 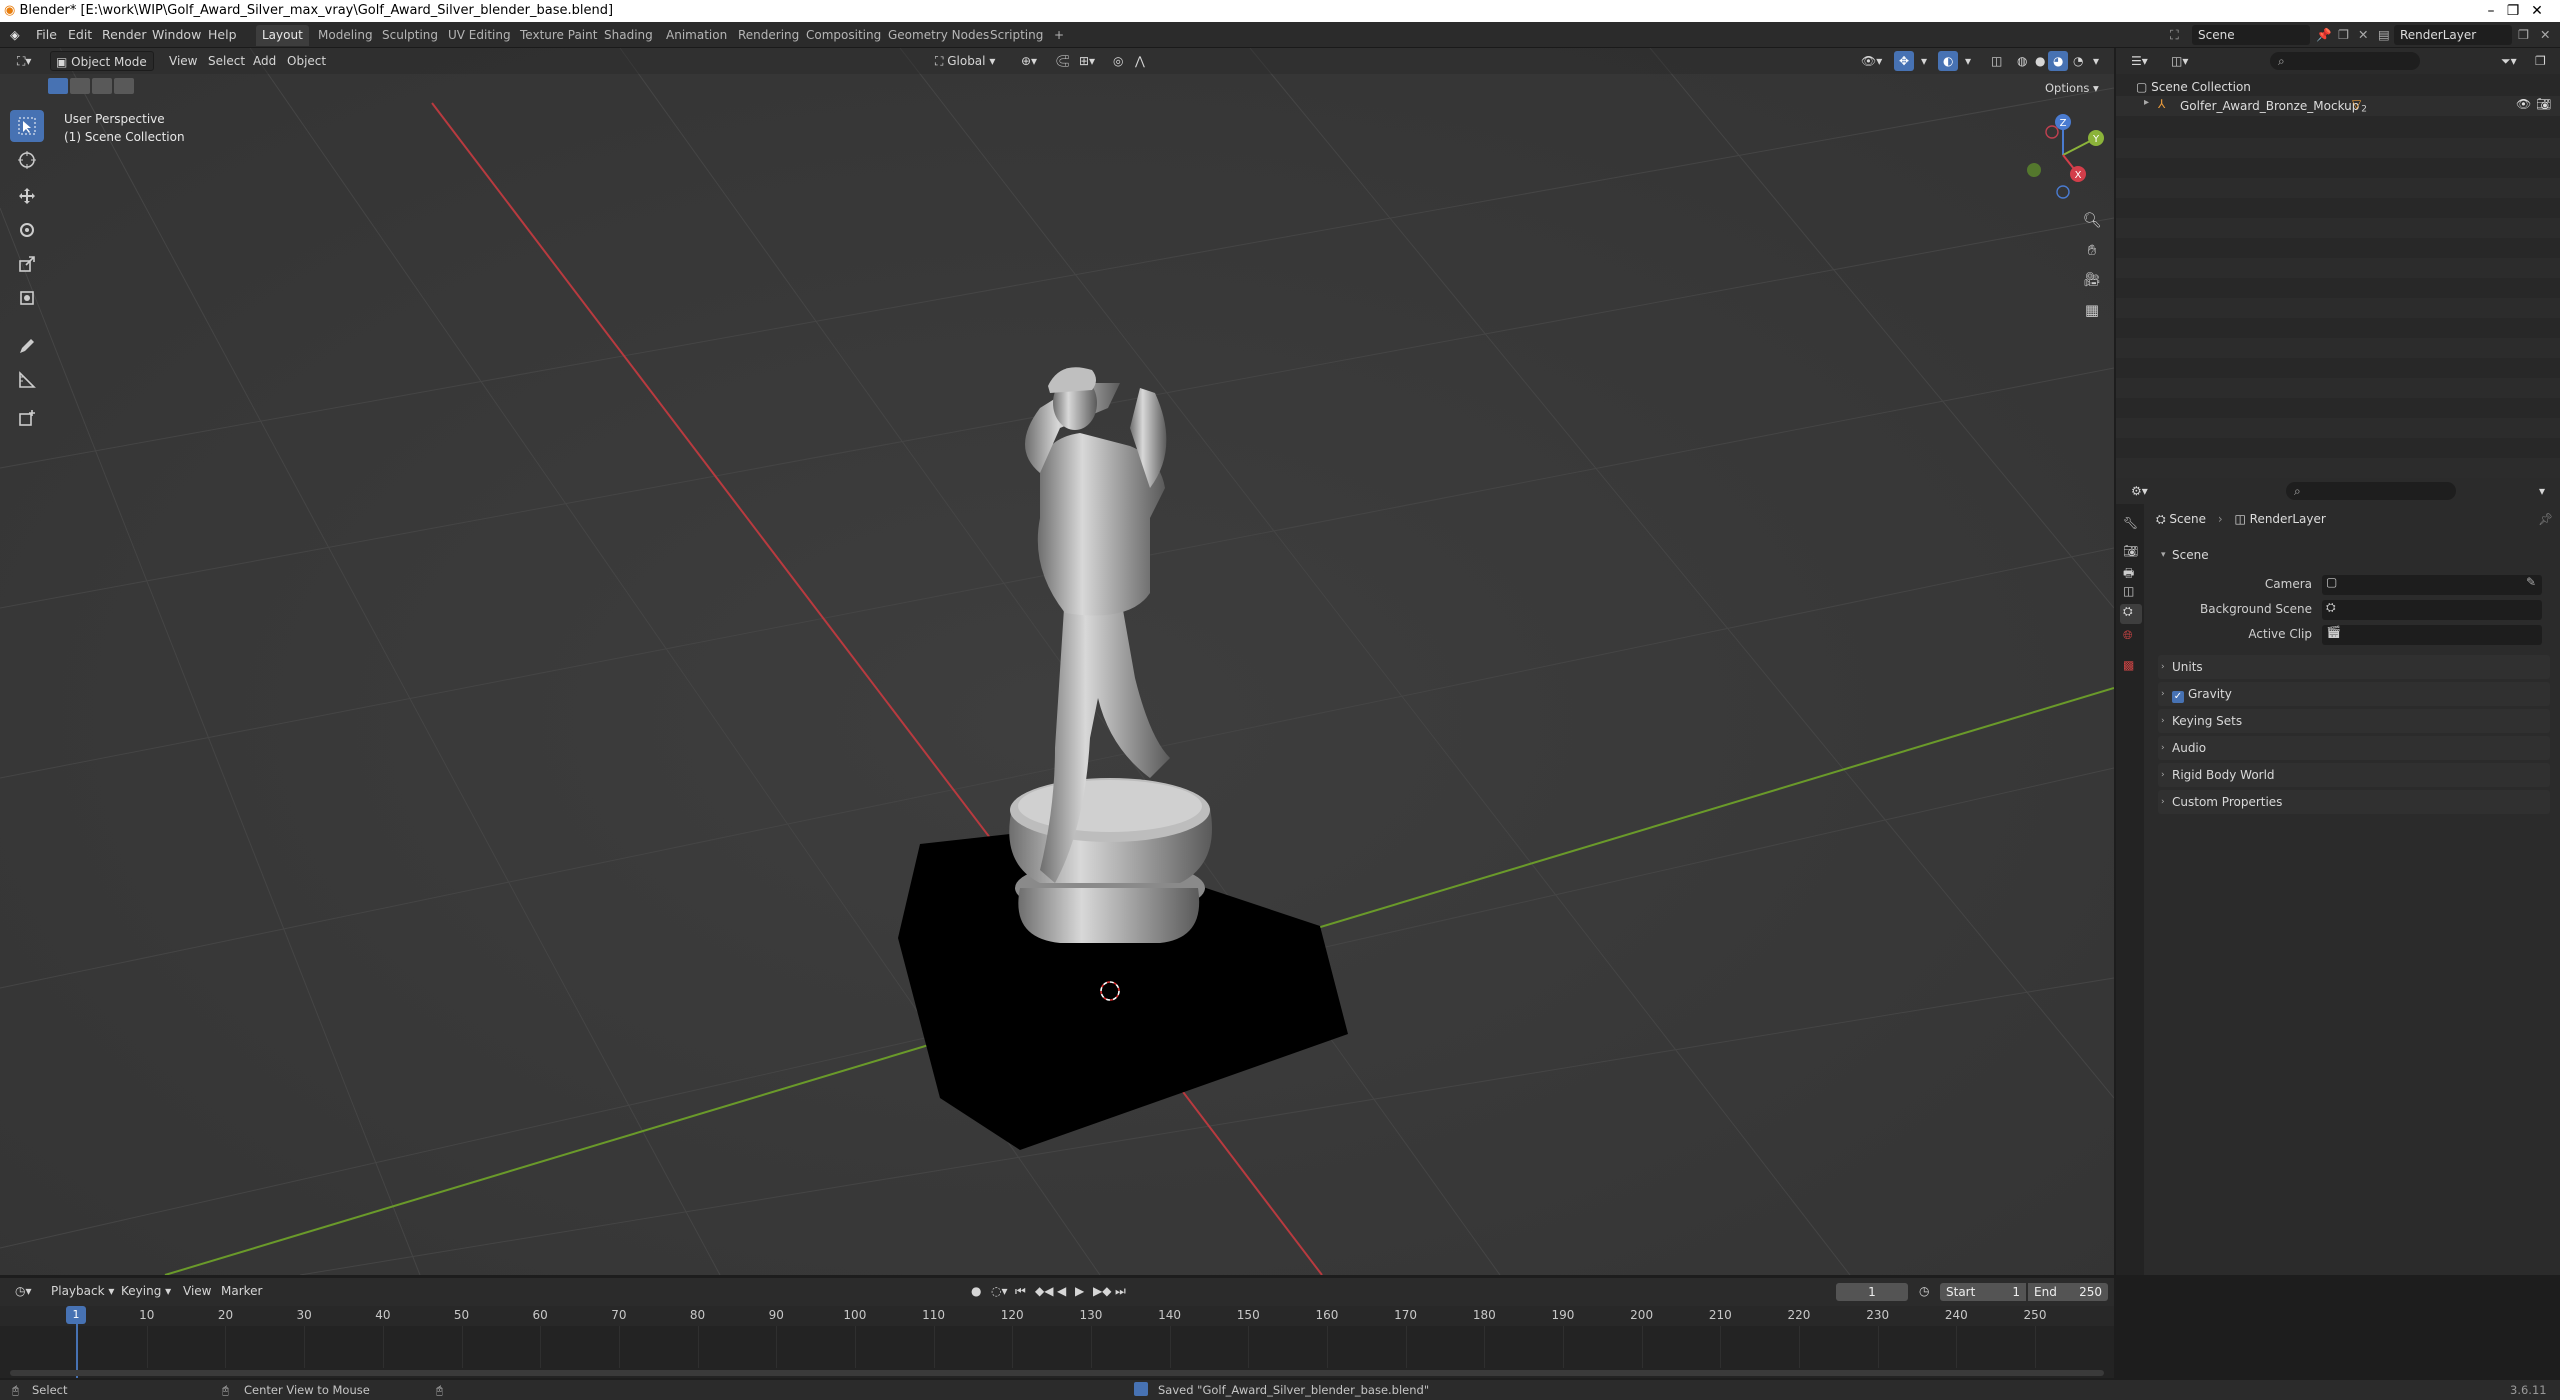 I want to click on playhead-frame-label: 1, so click(x=76, y=1315).